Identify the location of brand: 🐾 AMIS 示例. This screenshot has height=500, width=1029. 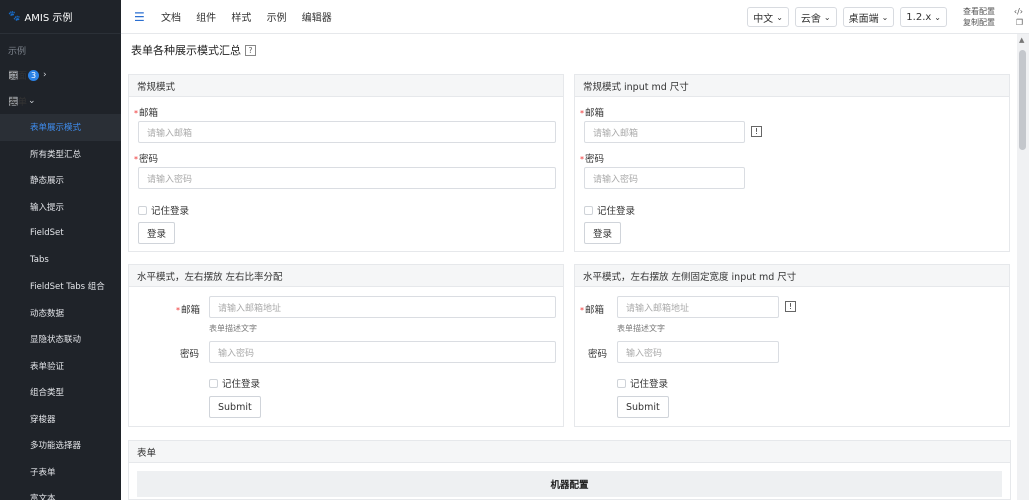
(60, 17).